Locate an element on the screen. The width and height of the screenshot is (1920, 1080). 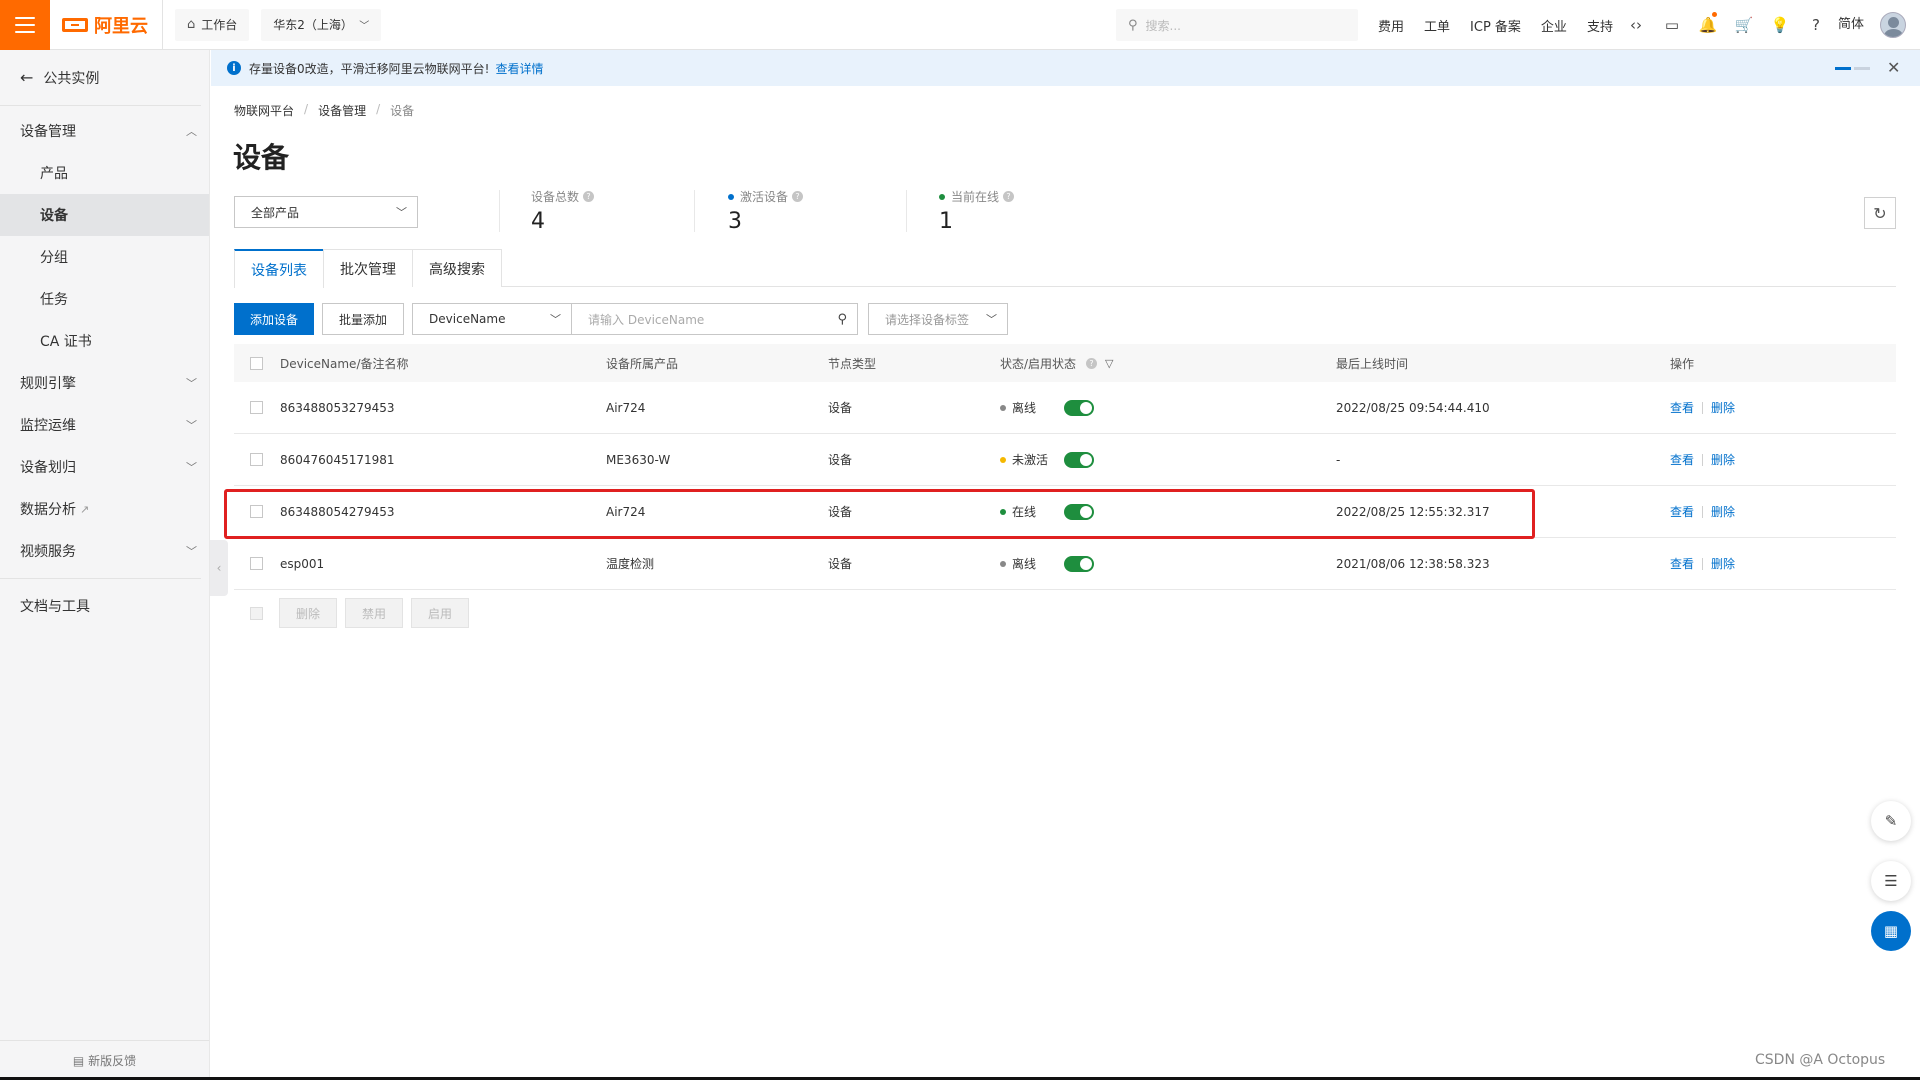
breadcrumb-device-management: 设备管理 is located at coordinates (342, 110).